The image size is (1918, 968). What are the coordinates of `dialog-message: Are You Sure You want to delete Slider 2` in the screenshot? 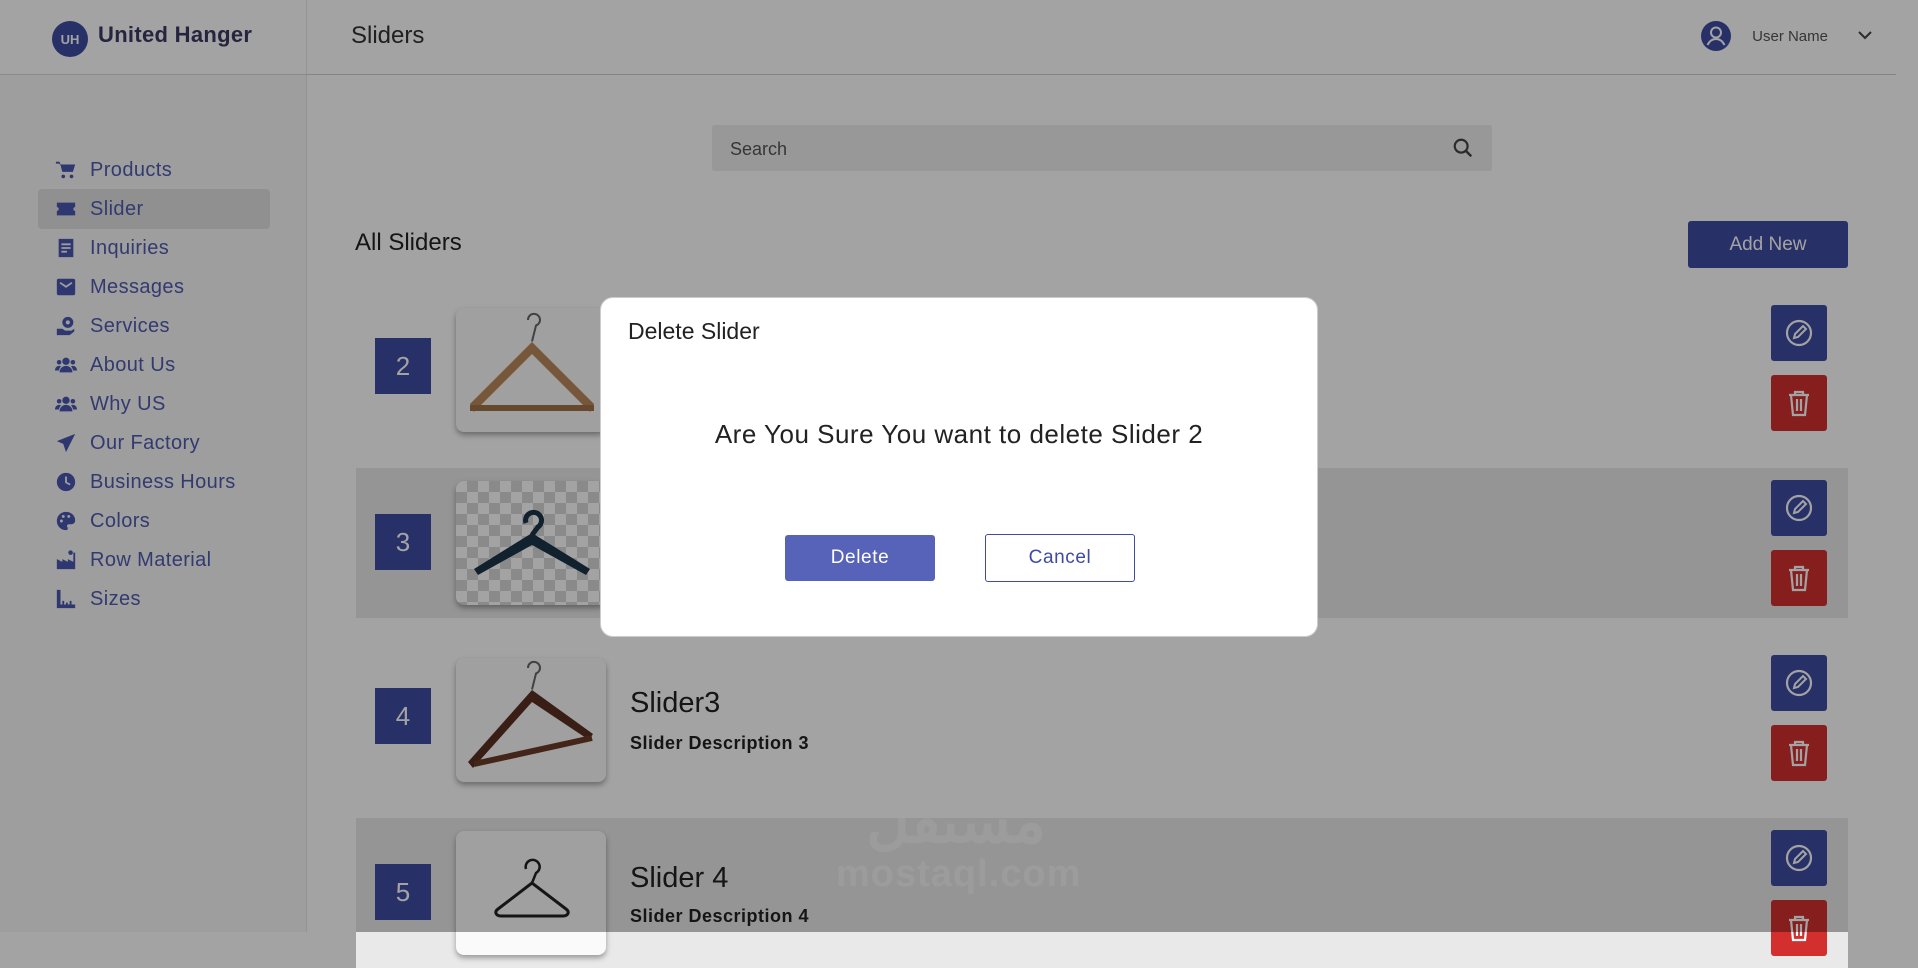 It's located at (959, 434).